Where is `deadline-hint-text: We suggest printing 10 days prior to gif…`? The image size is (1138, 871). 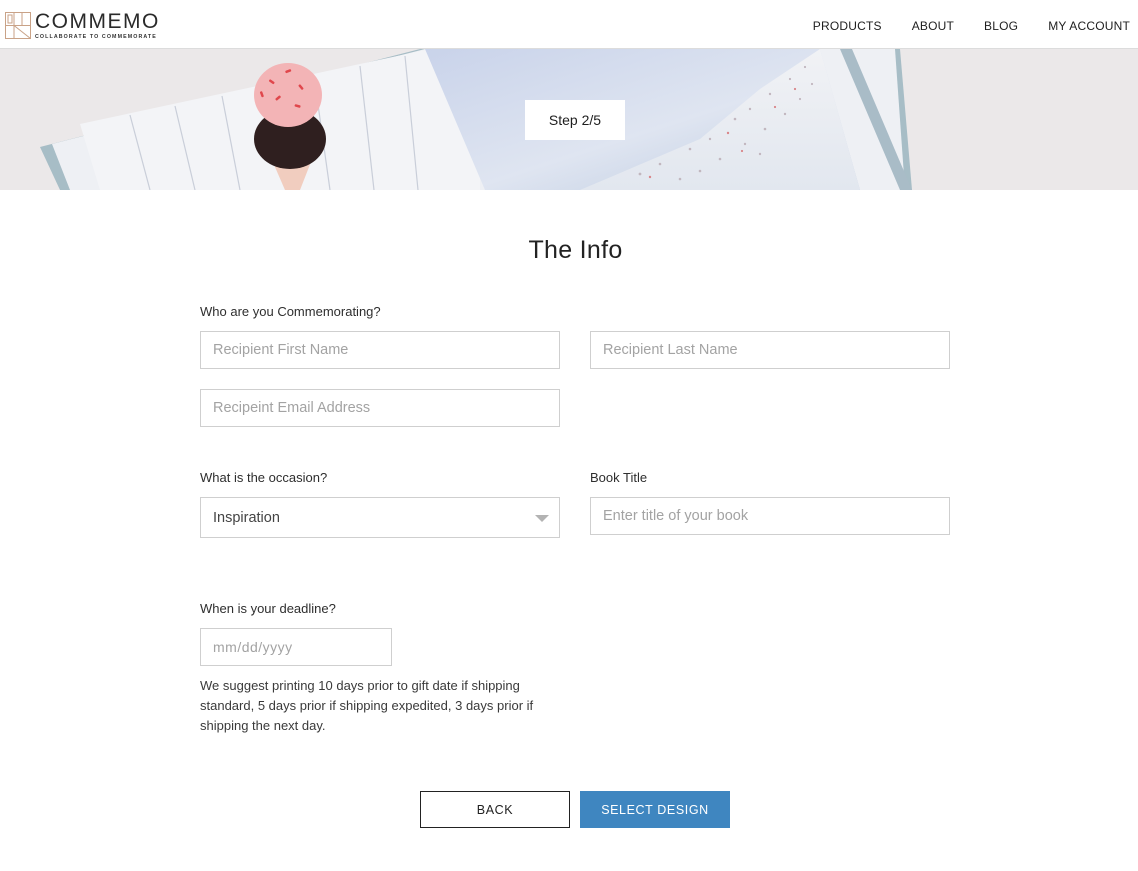
deadline-hint-text: We suggest printing 10 days prior to gif… is located at coordinates (367, 705).